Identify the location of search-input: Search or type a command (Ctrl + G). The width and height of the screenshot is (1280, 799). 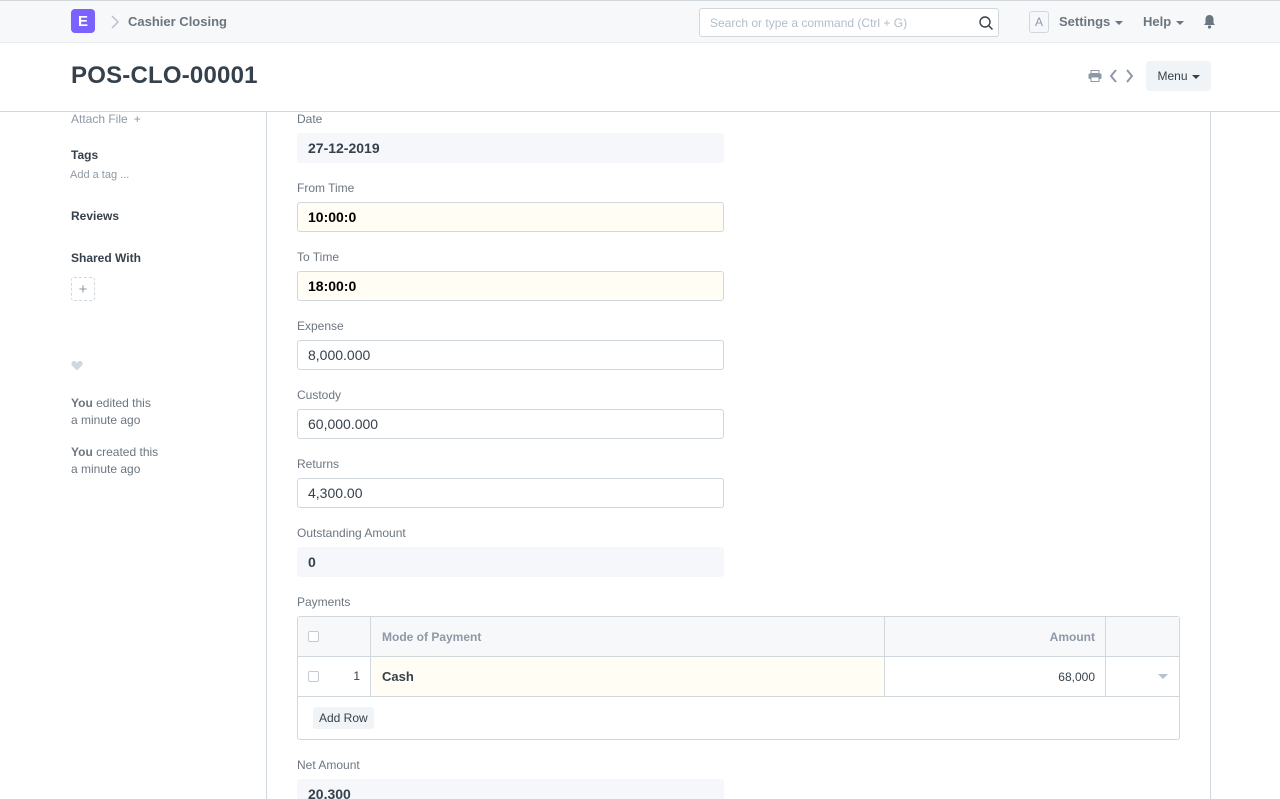
(849, 22).